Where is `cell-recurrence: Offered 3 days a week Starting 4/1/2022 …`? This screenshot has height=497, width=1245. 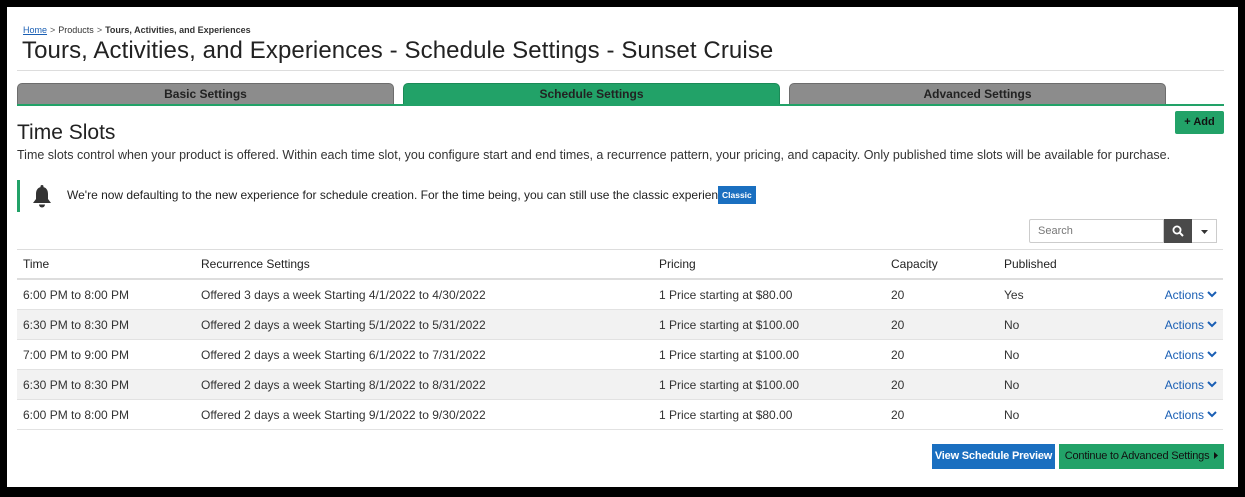
cell-recurrence: Offered 3 days a week Starting 4/1/2022 … is located at coordinates (424, 294).